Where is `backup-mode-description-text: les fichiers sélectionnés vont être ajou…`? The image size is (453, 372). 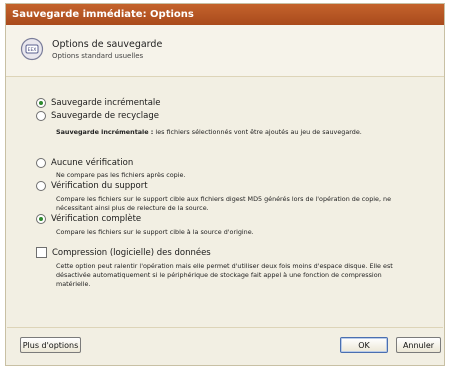 backup-mode-description-text: les fichiers sélectionnés vont être ajou… is located at coordinates (258, 132).